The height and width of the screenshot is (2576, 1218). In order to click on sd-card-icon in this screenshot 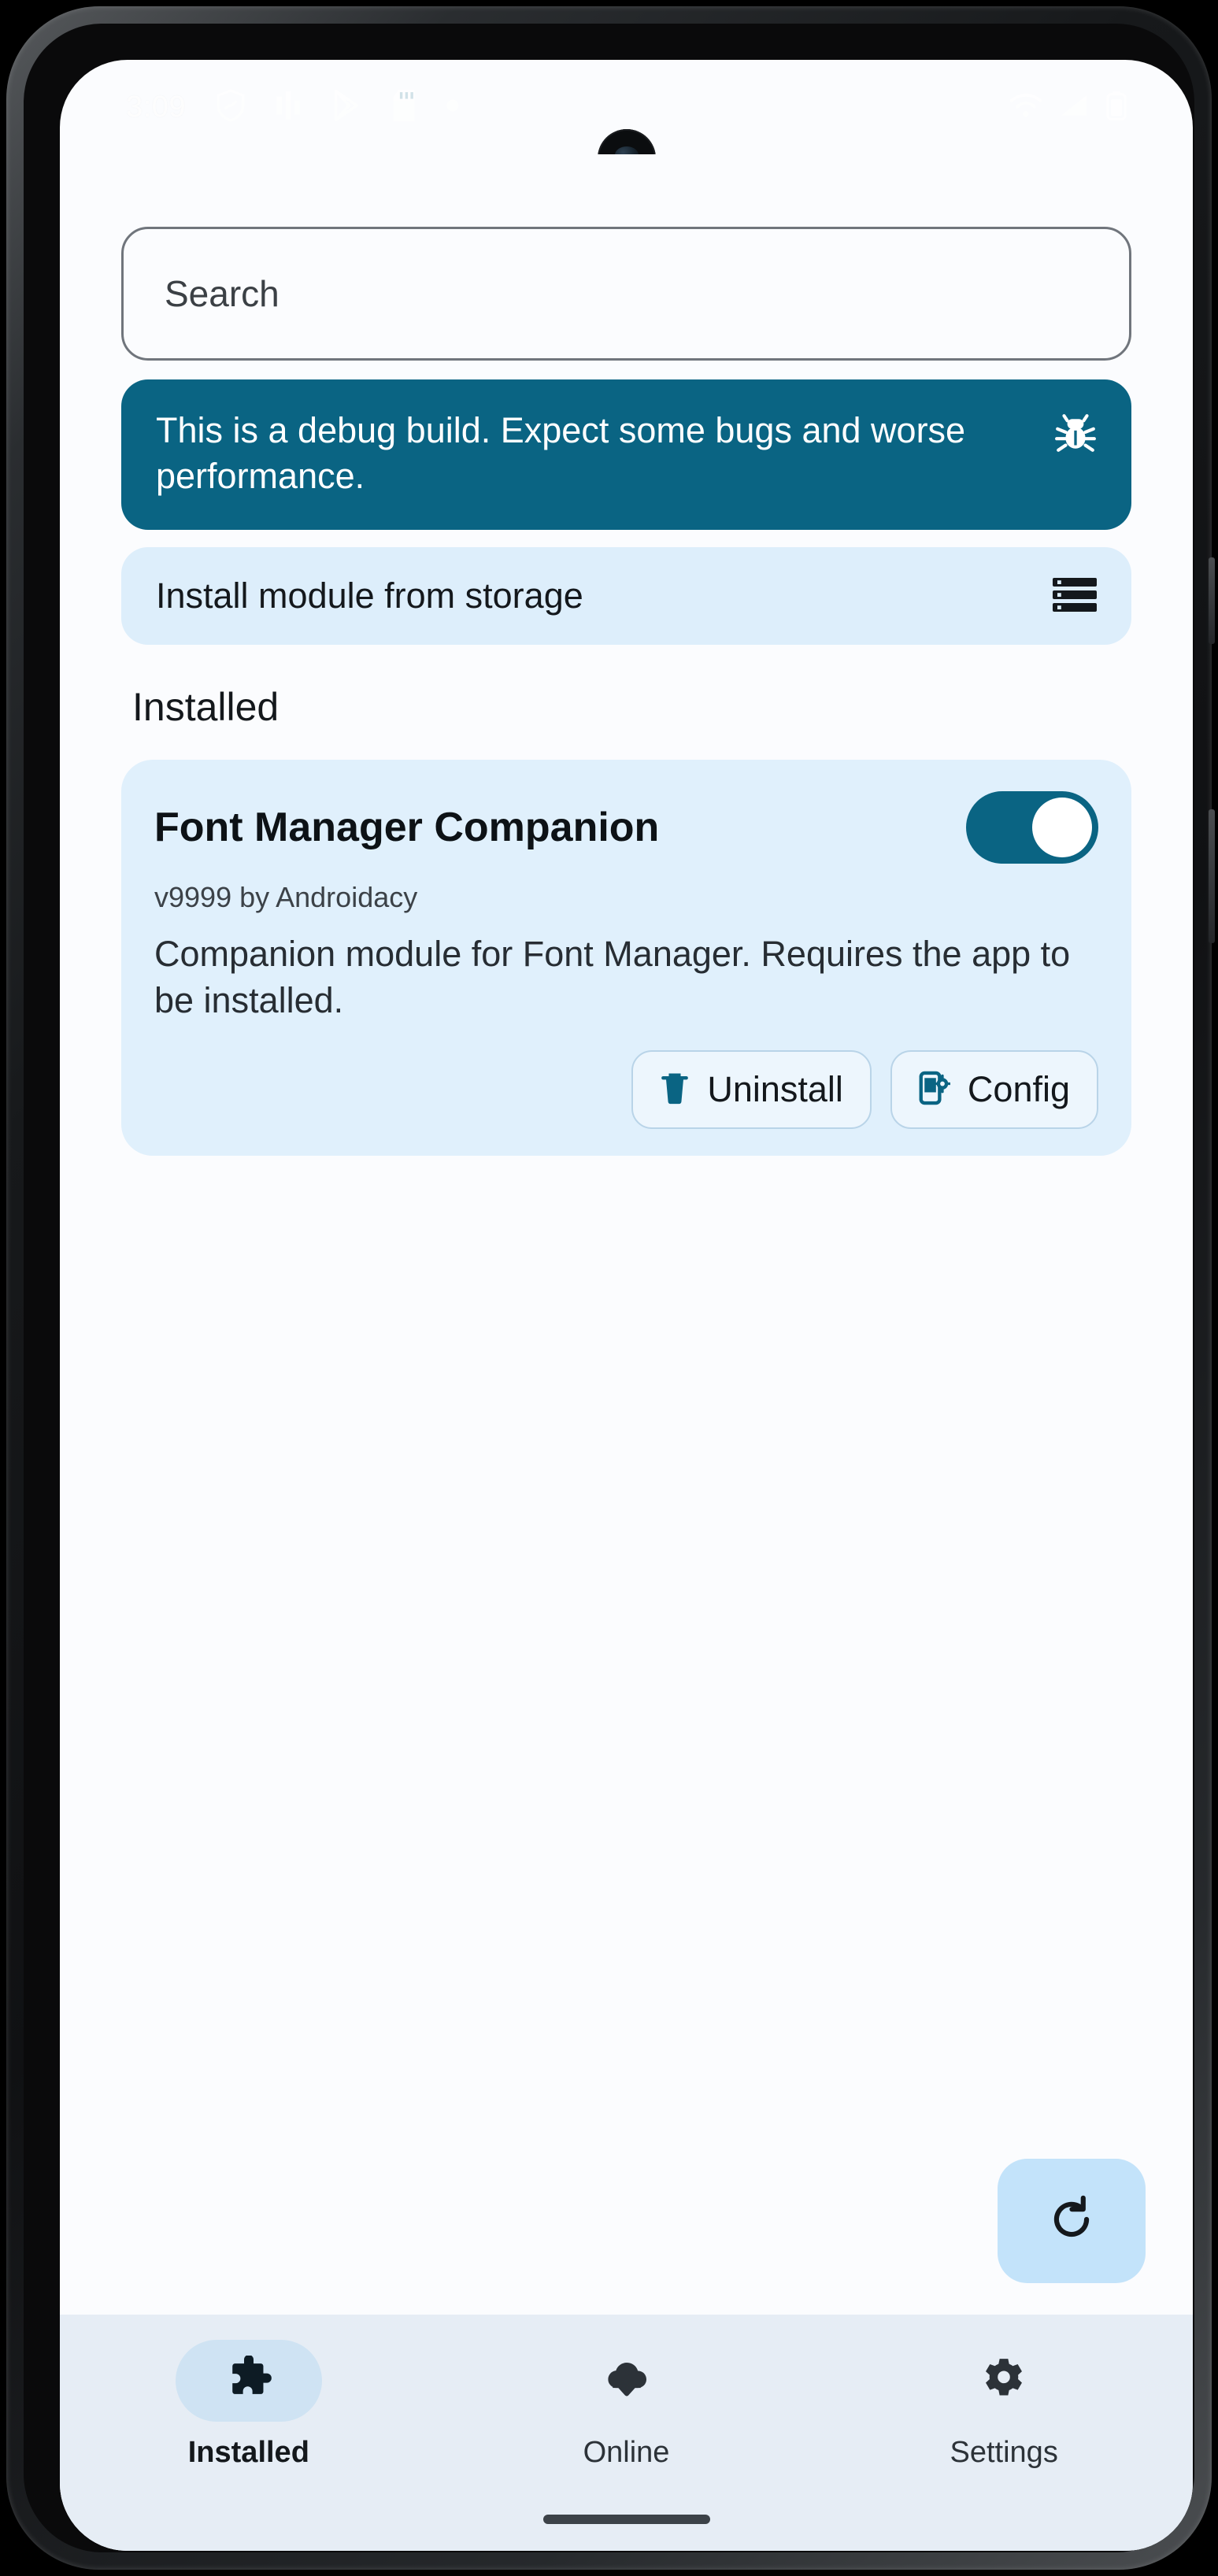, I will do `click(404, 107)`.